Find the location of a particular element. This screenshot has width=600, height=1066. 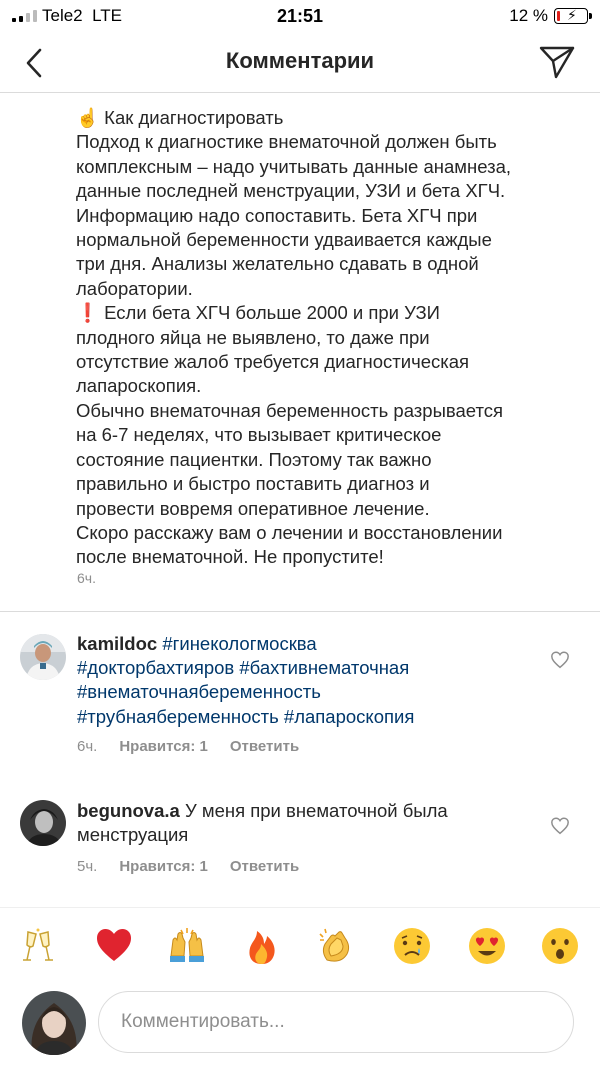

page-title: Комментарии is located at coordinates (300, 60).